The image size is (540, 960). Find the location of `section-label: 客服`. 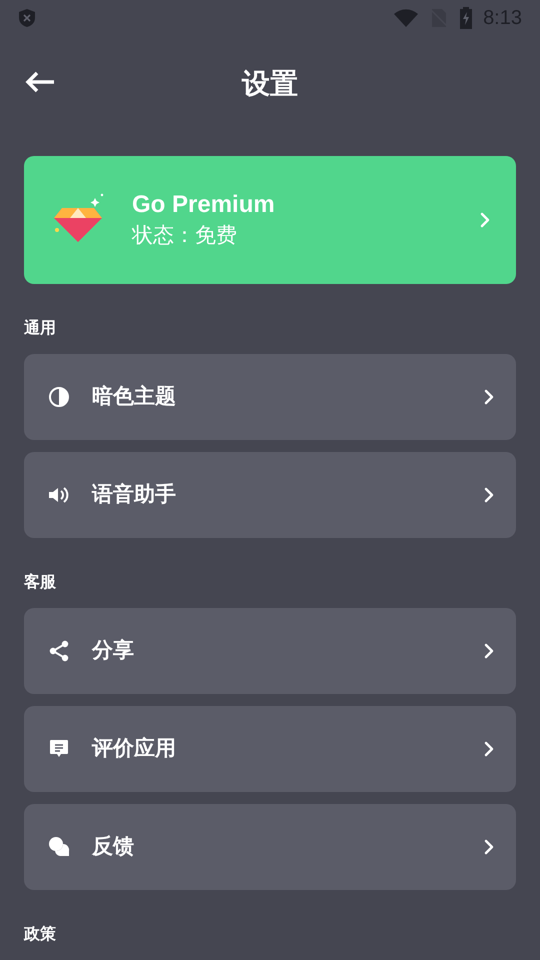

section-label: 客服 is located at coordinates (40, 582).